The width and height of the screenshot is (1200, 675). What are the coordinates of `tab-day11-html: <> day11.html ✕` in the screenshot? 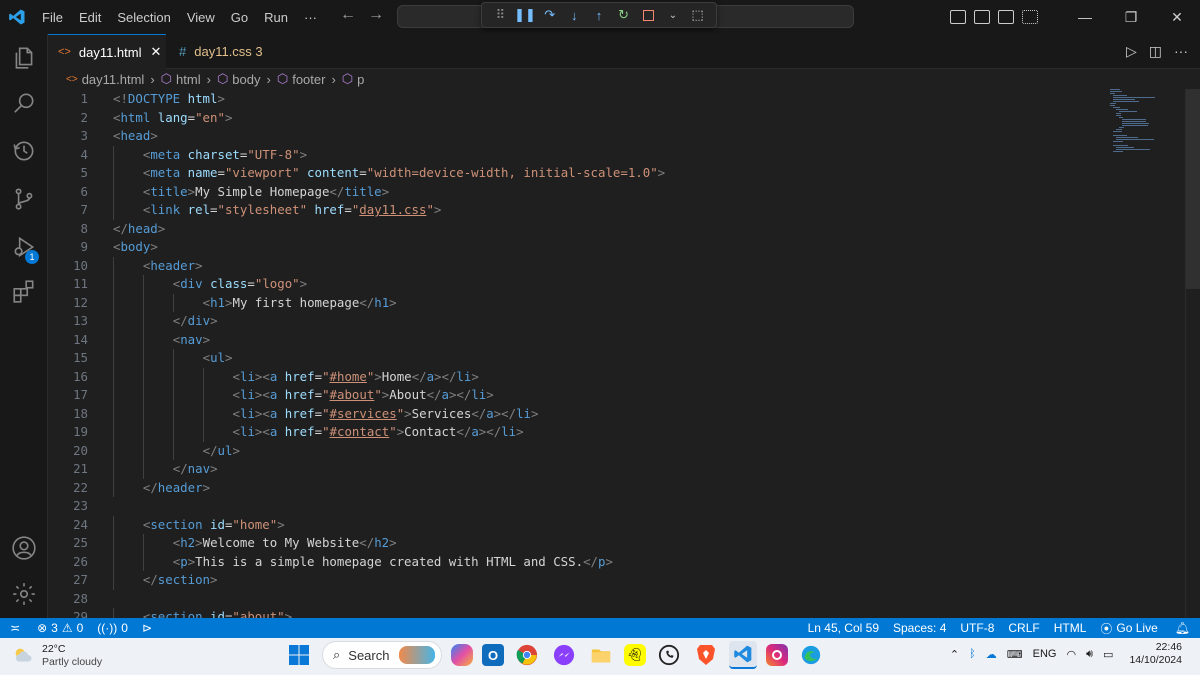 It's located at (107, 51).